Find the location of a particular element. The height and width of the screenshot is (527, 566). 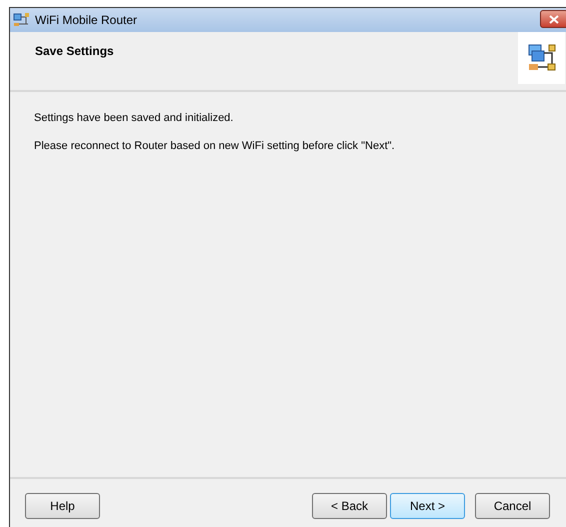

close-button is located at coordinates (553, 19).